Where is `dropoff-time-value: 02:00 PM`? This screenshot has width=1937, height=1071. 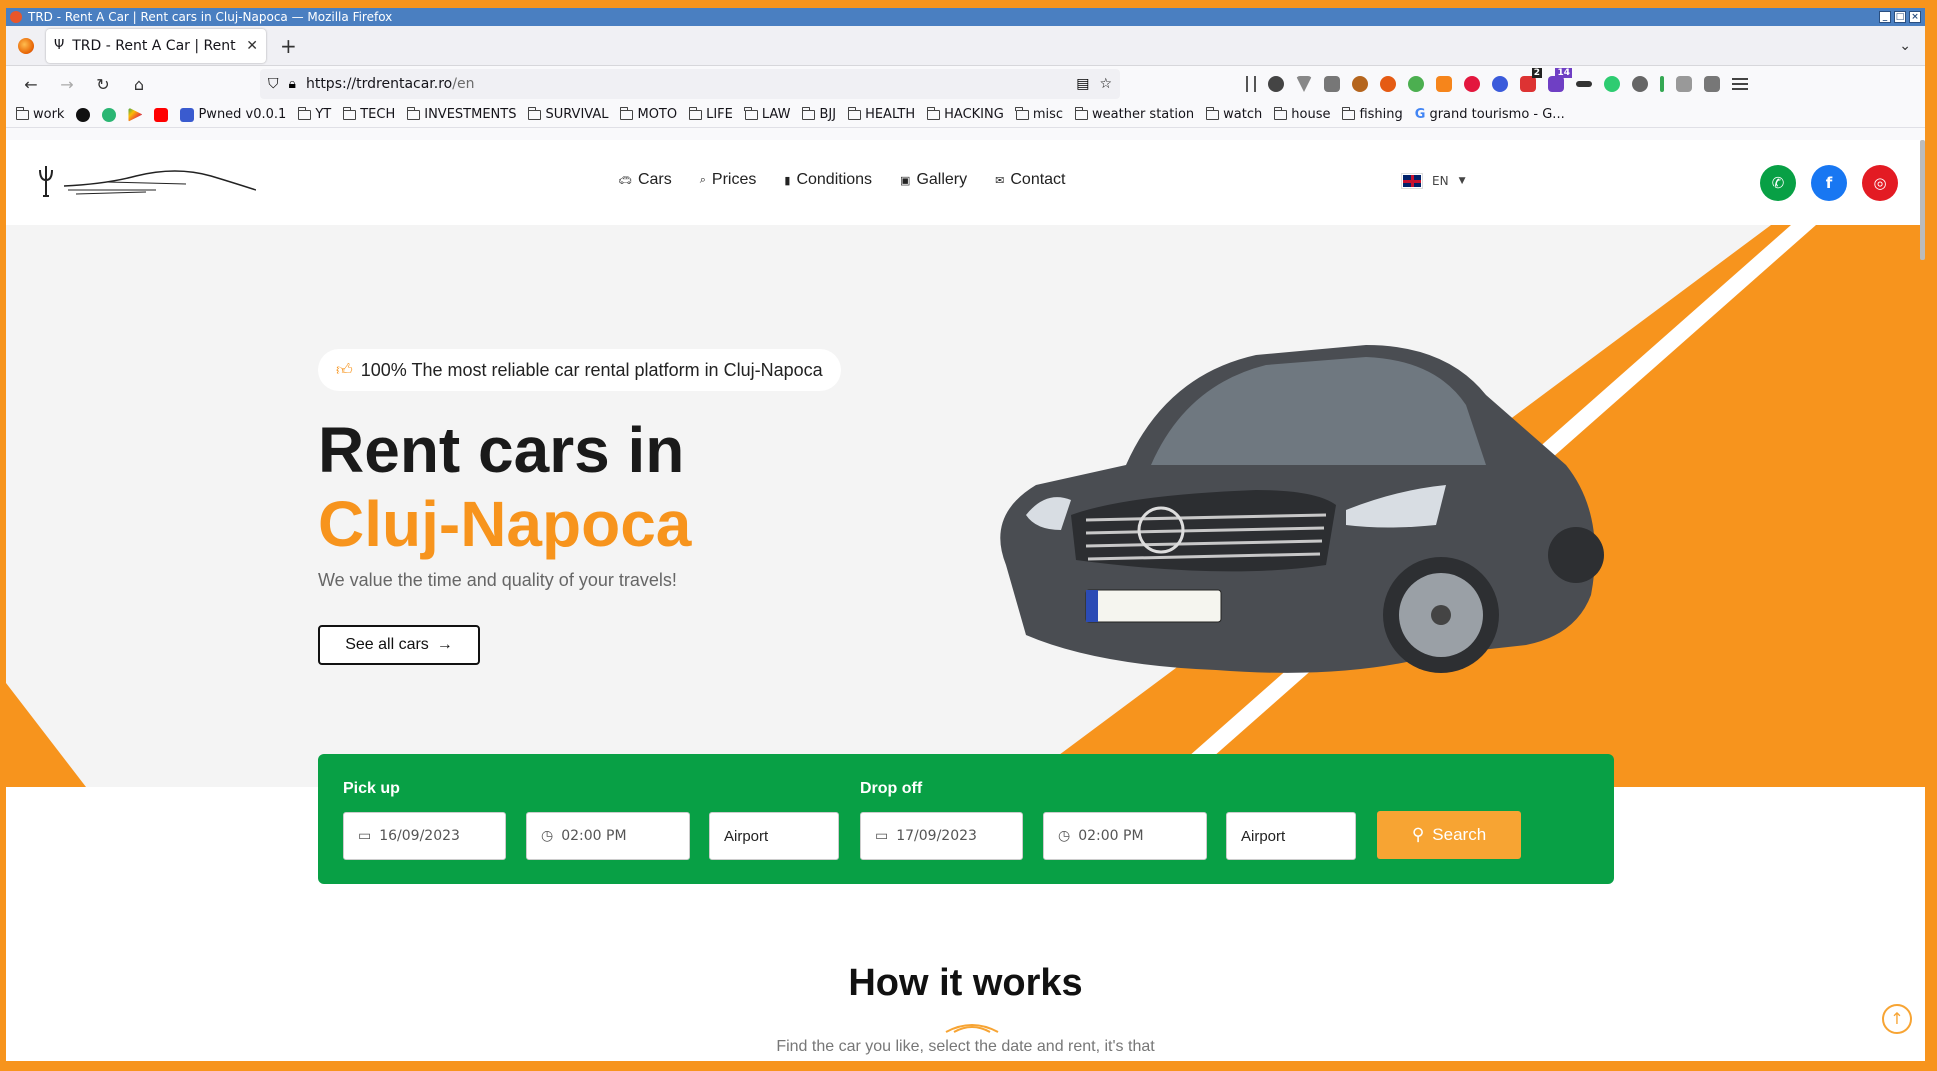 dropoff-time-value: 02:00 PM is located at coordinates (1111, 836).